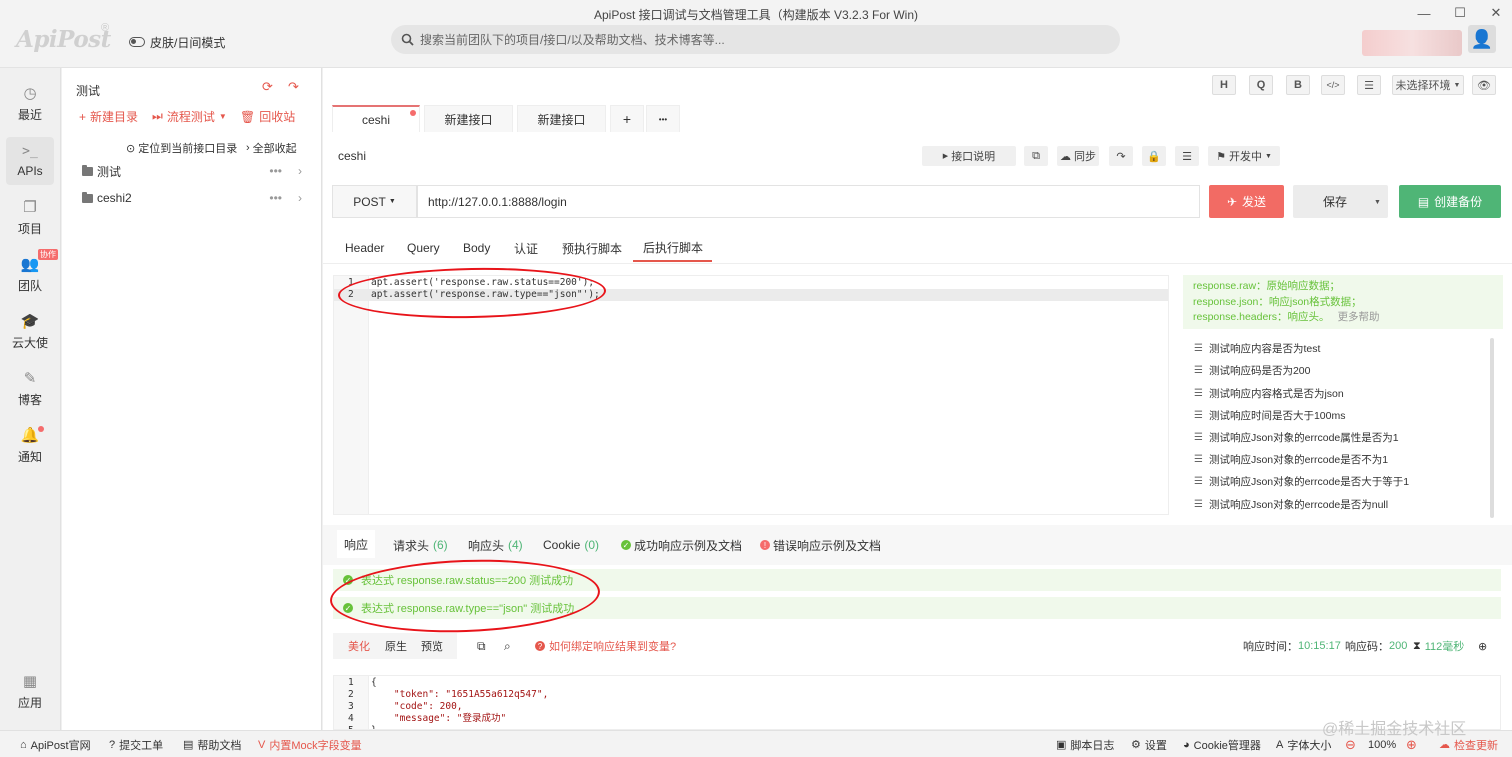  What do you see at coordinates (30, 161) in the screenshot?
I see `nav-apis: >_ APIs` at bounding box center [30, 161].